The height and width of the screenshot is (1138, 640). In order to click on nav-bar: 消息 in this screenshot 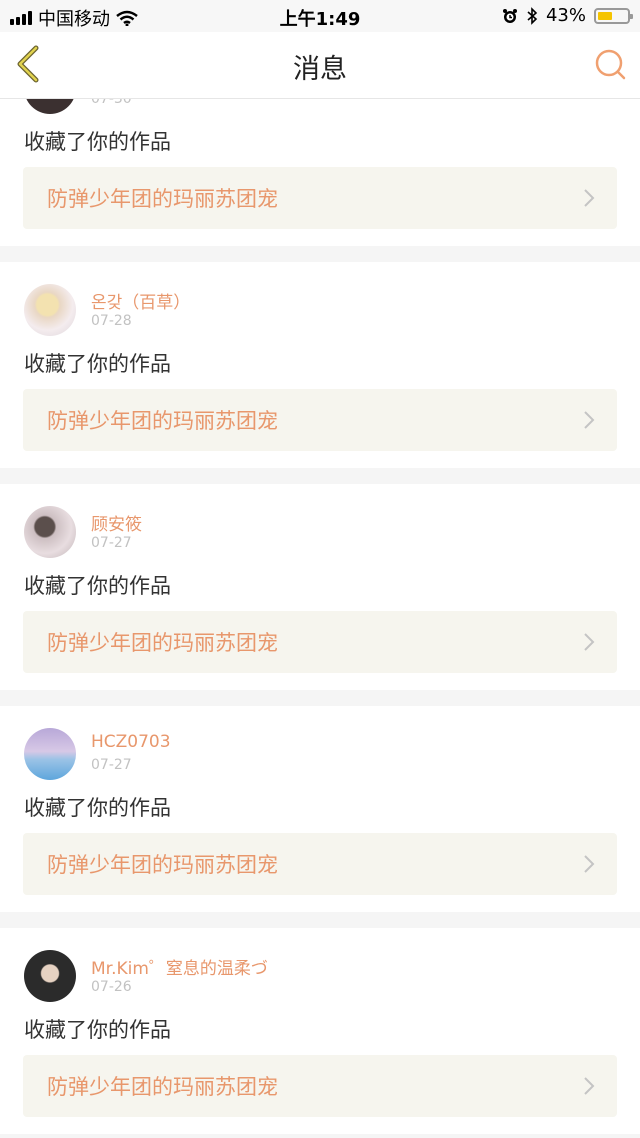, I will do `click(320, 65)`.